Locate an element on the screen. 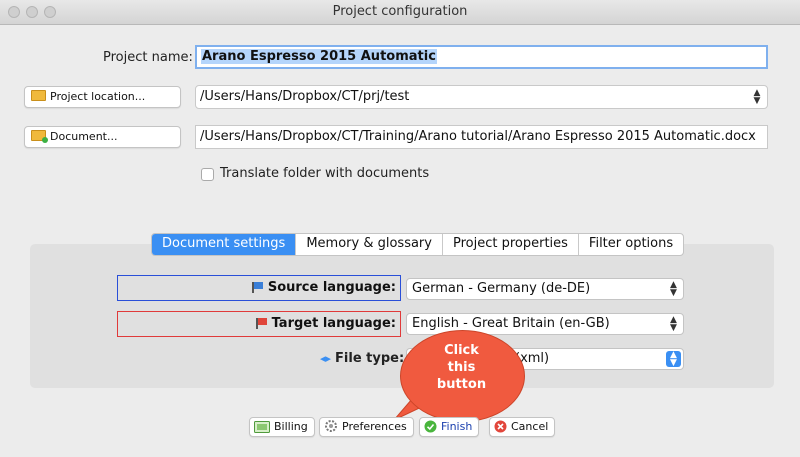 This screenshot has height=457, width=800. title-bar: Project configuration is located at coordinates (400, 12).